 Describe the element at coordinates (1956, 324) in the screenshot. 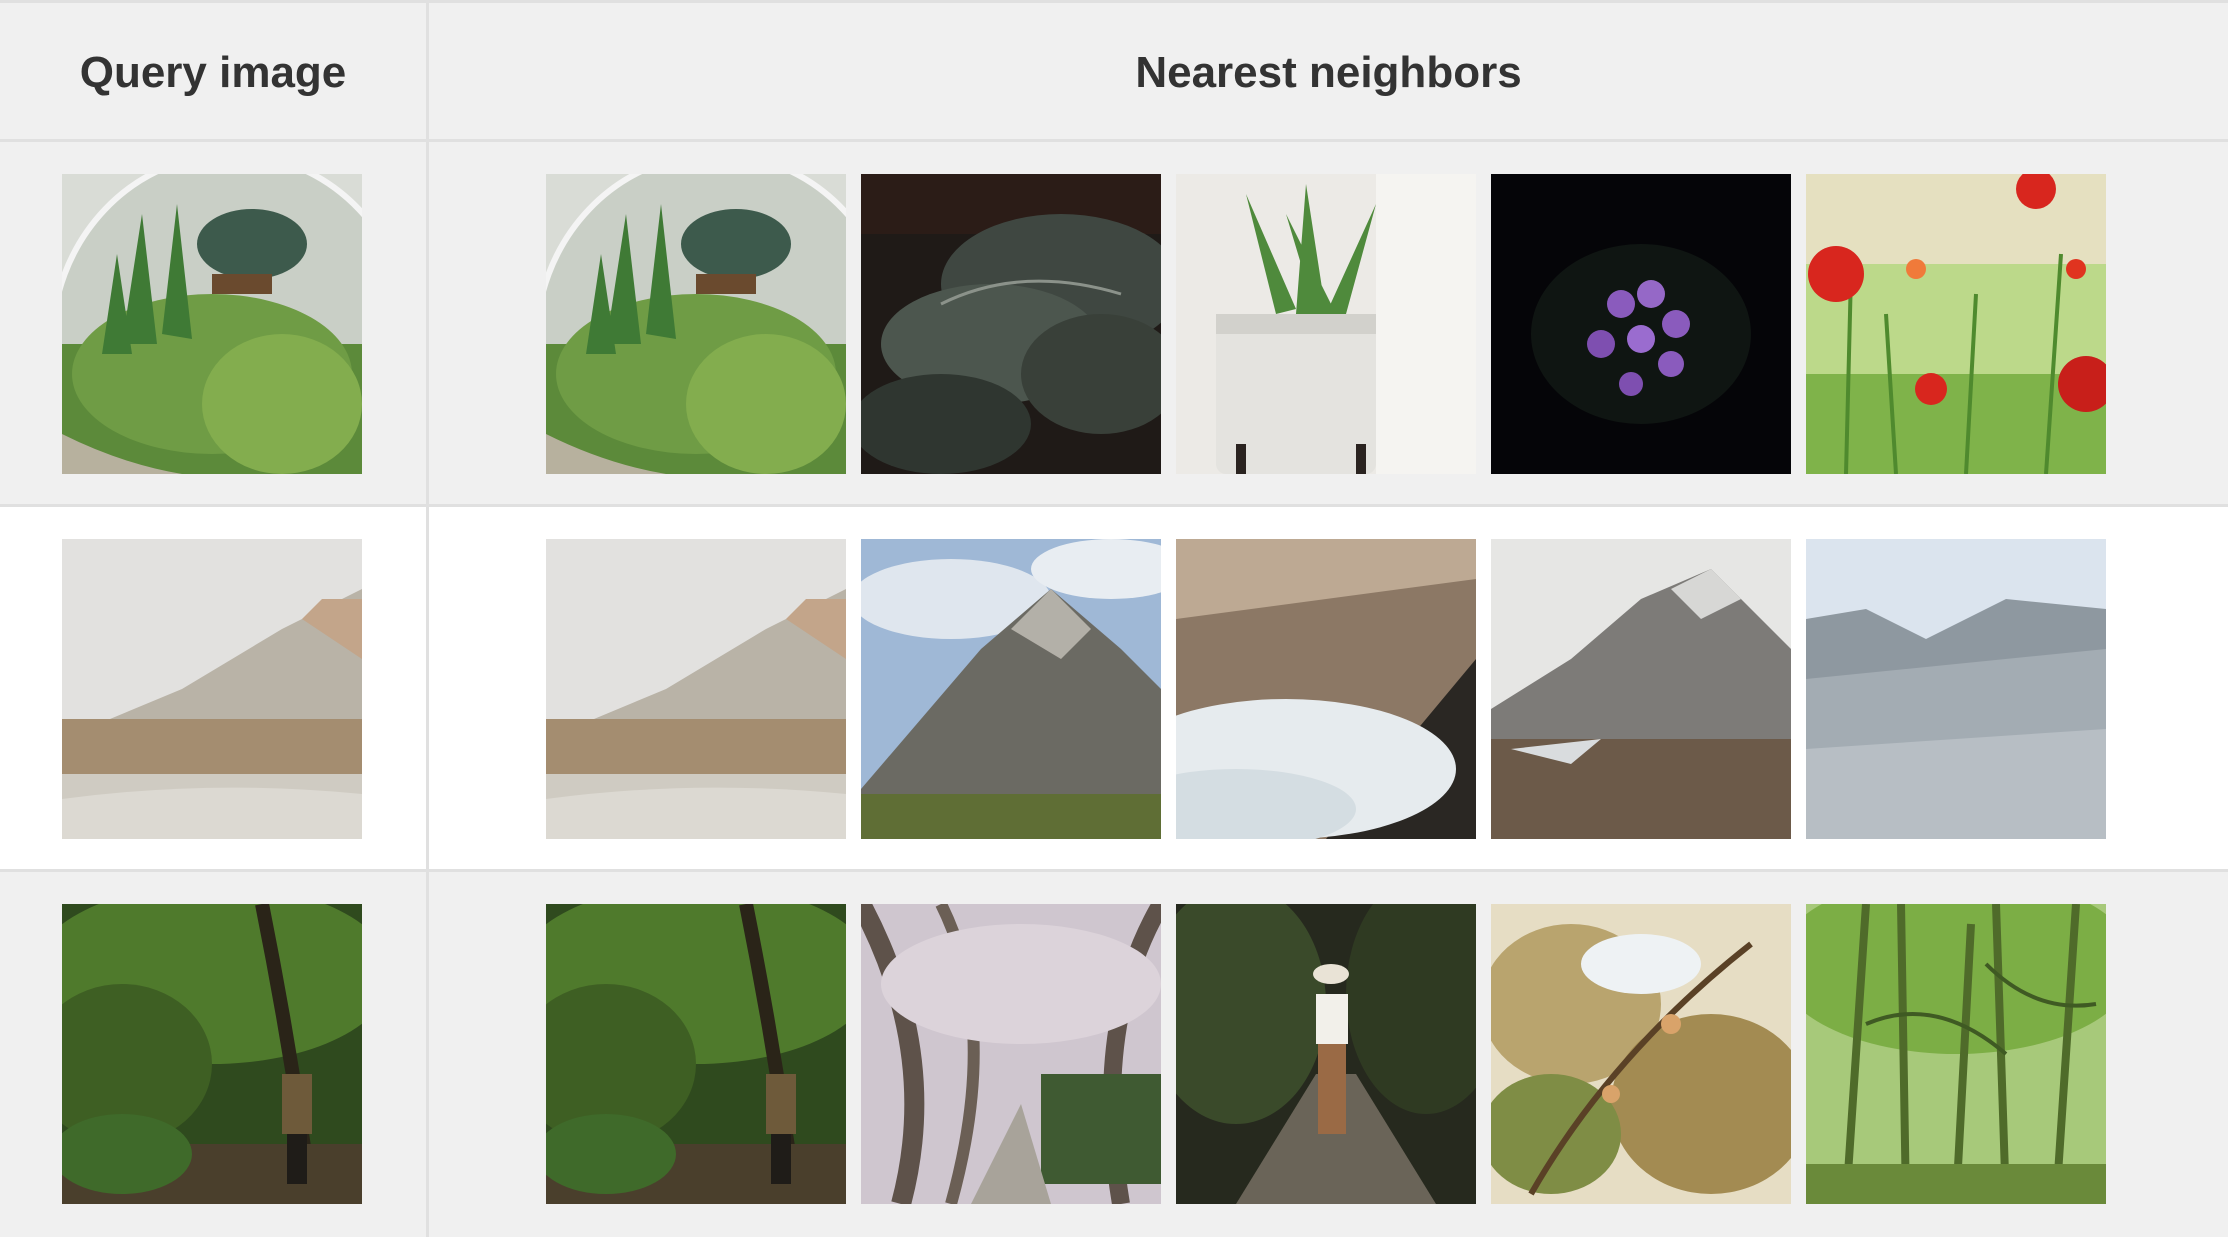

I see `red-poppies-field-photo` at that location.